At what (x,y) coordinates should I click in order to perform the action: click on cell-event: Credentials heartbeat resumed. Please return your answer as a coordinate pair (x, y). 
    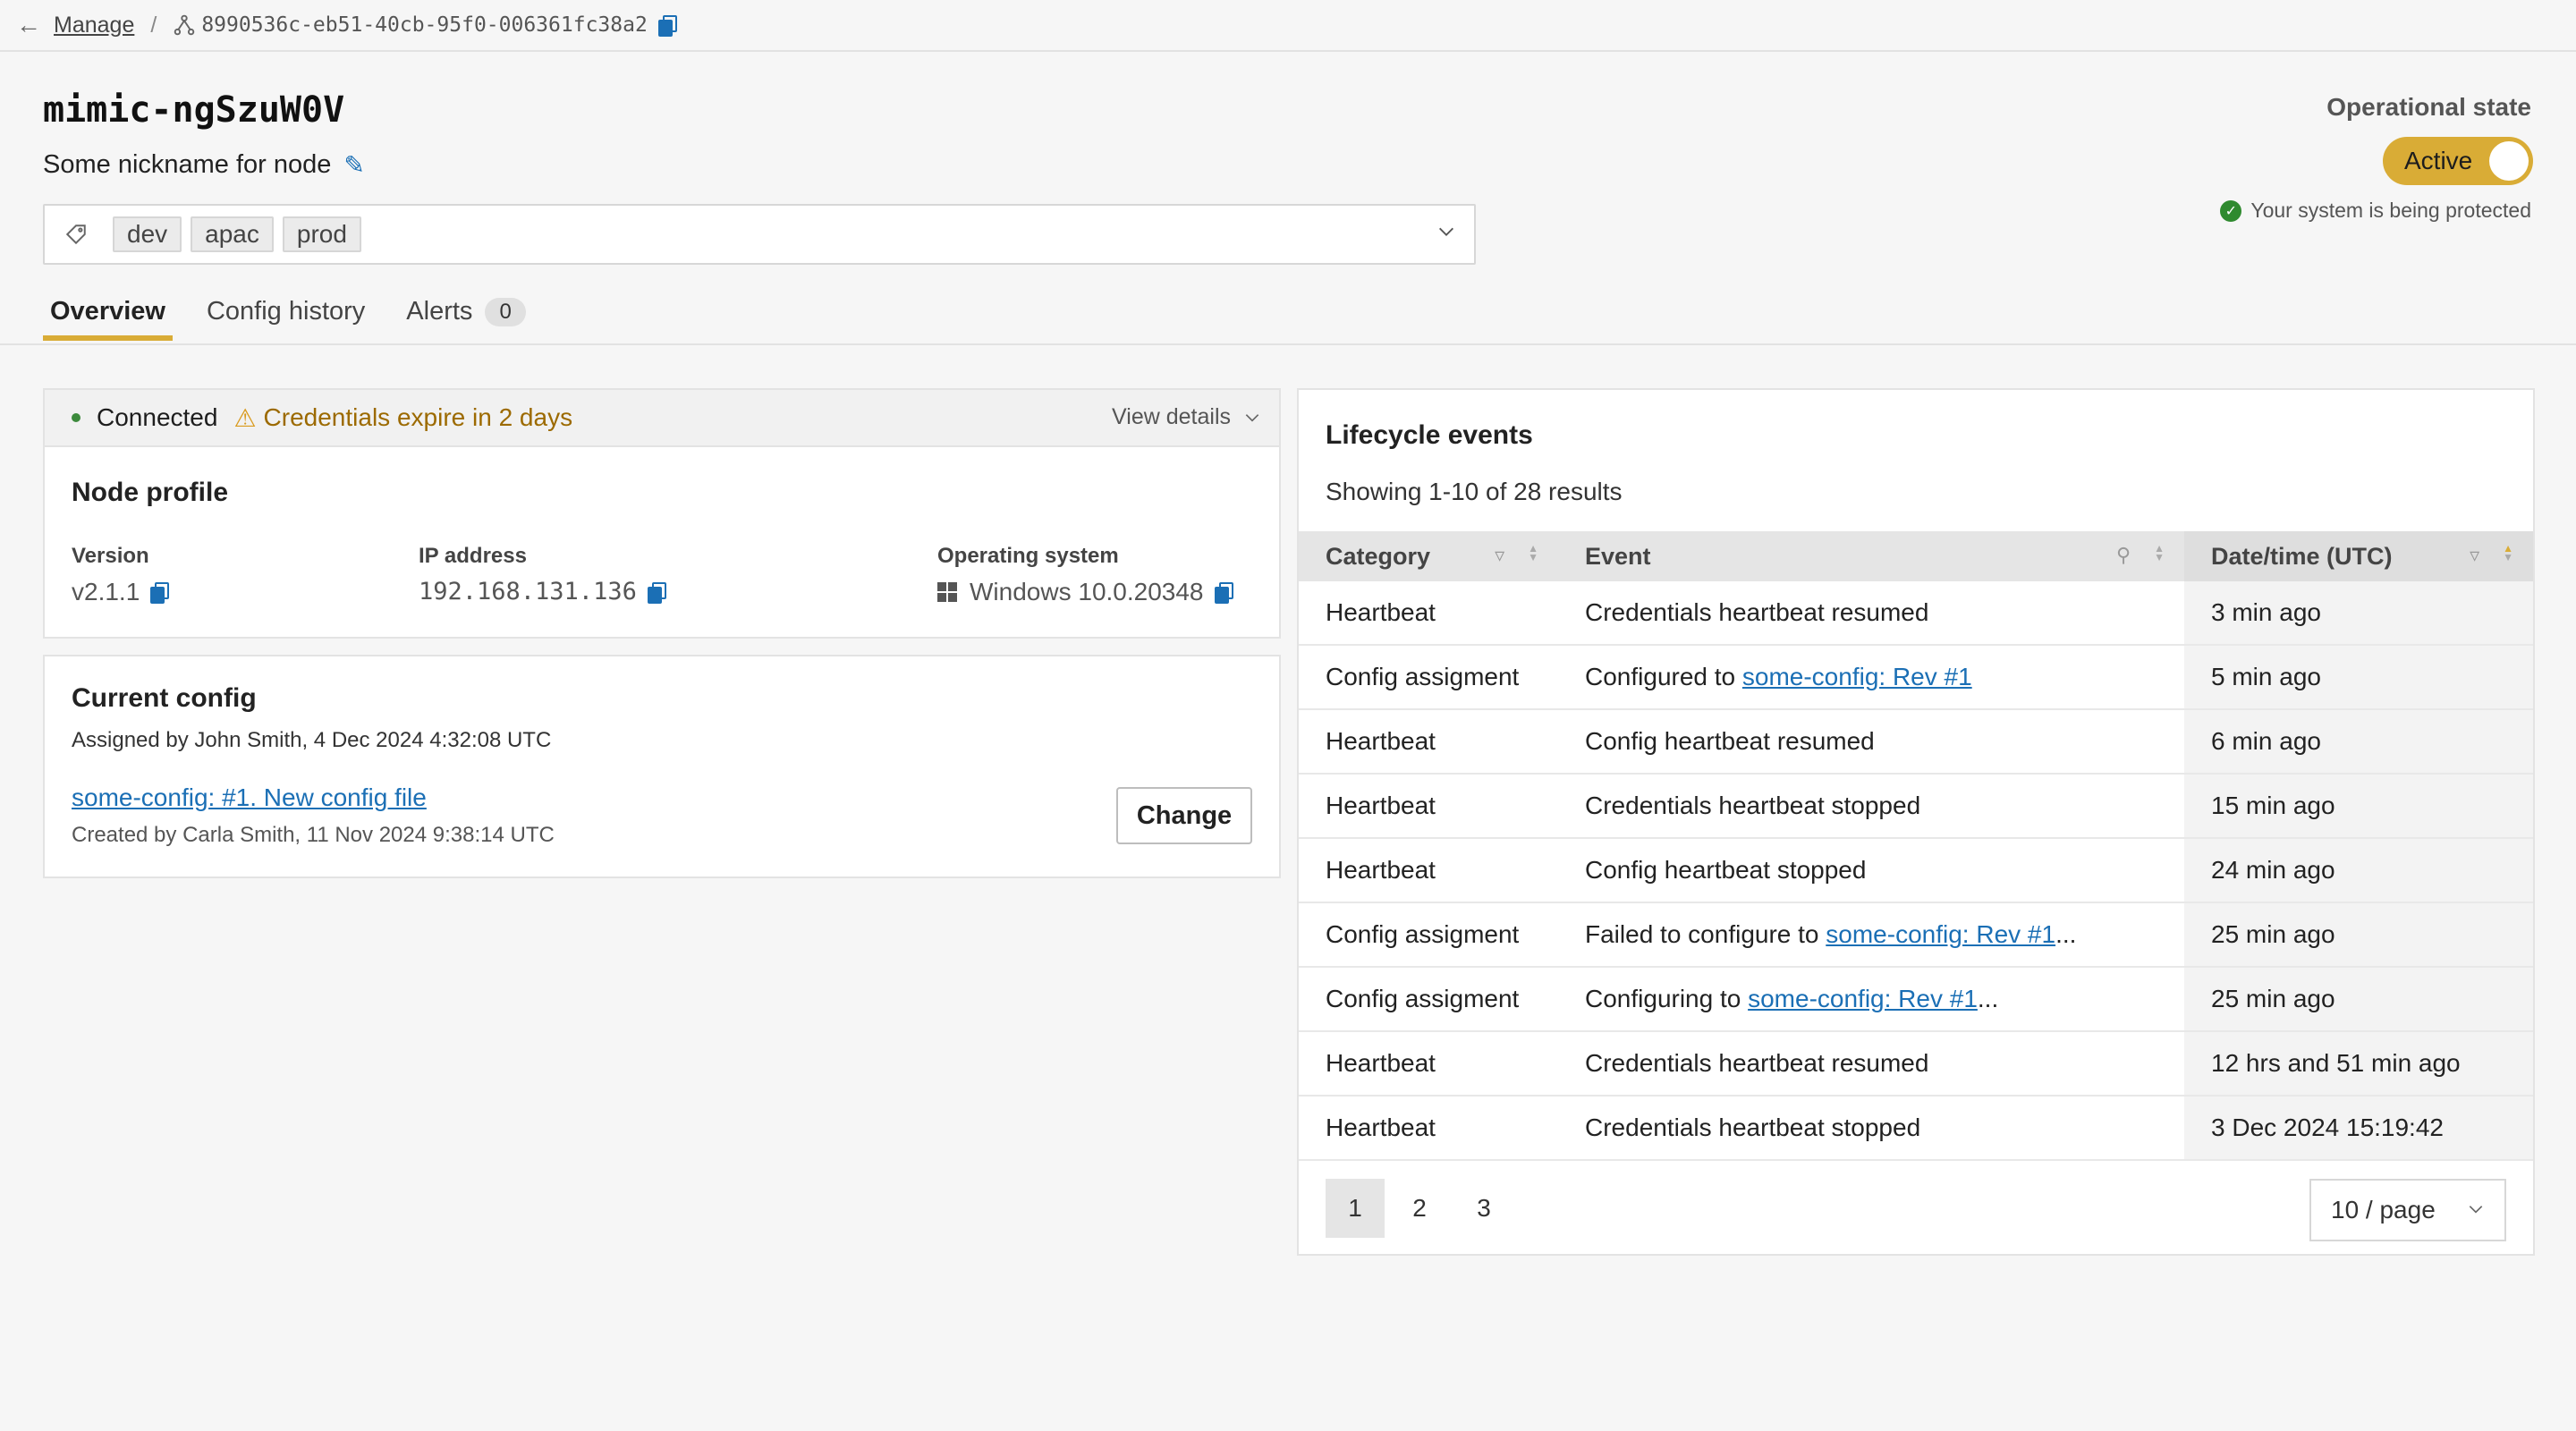
    Looking at the image, I should click on (1871, 1064).